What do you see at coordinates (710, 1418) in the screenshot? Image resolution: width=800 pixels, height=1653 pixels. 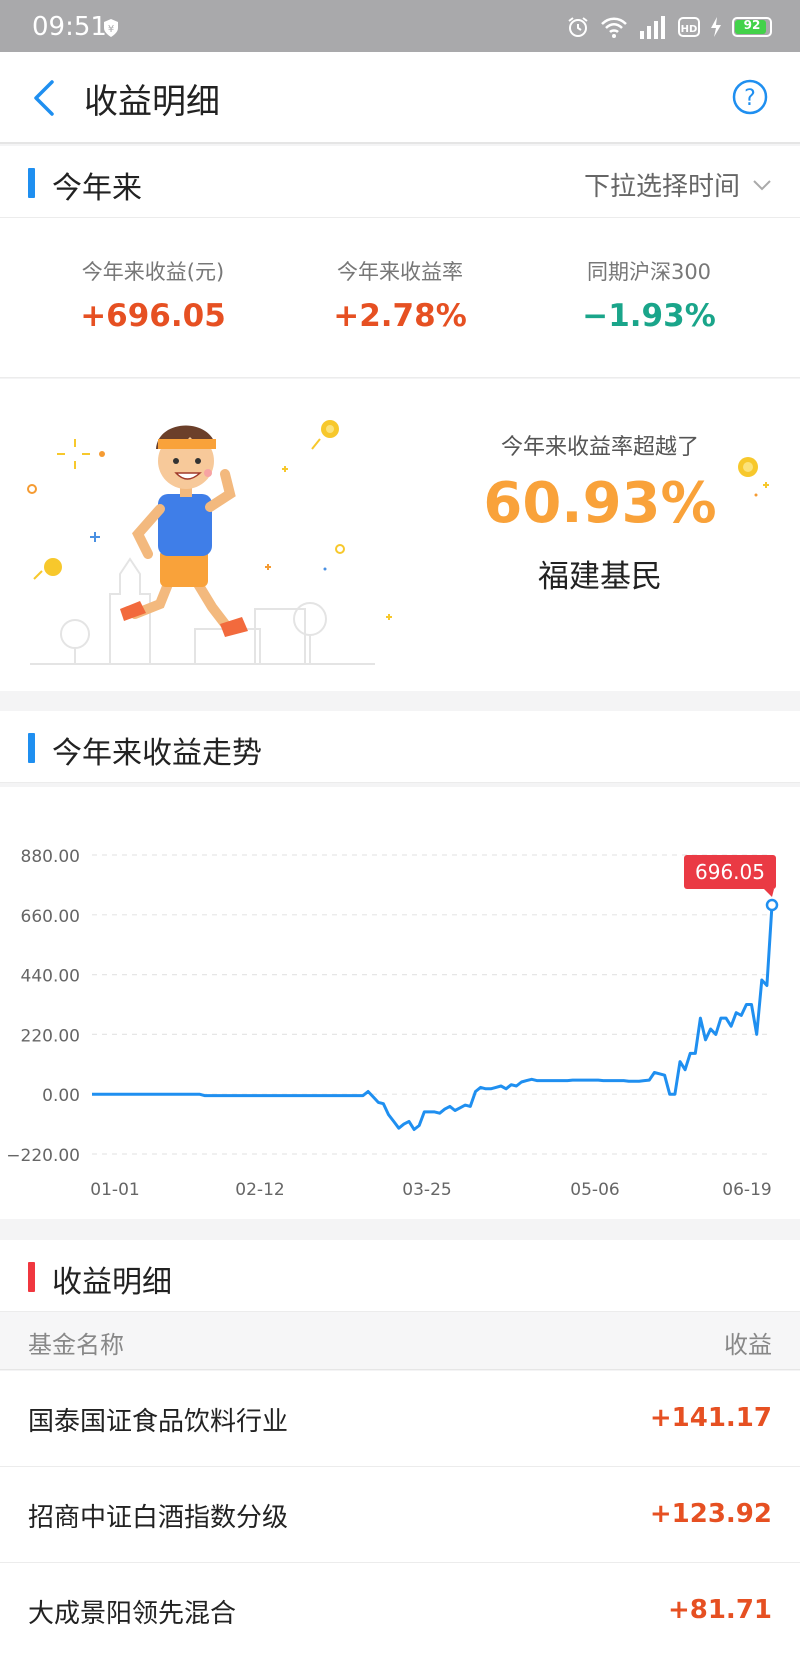 I see `fund-gain: +141.17` at bounding box center [710, 1418].